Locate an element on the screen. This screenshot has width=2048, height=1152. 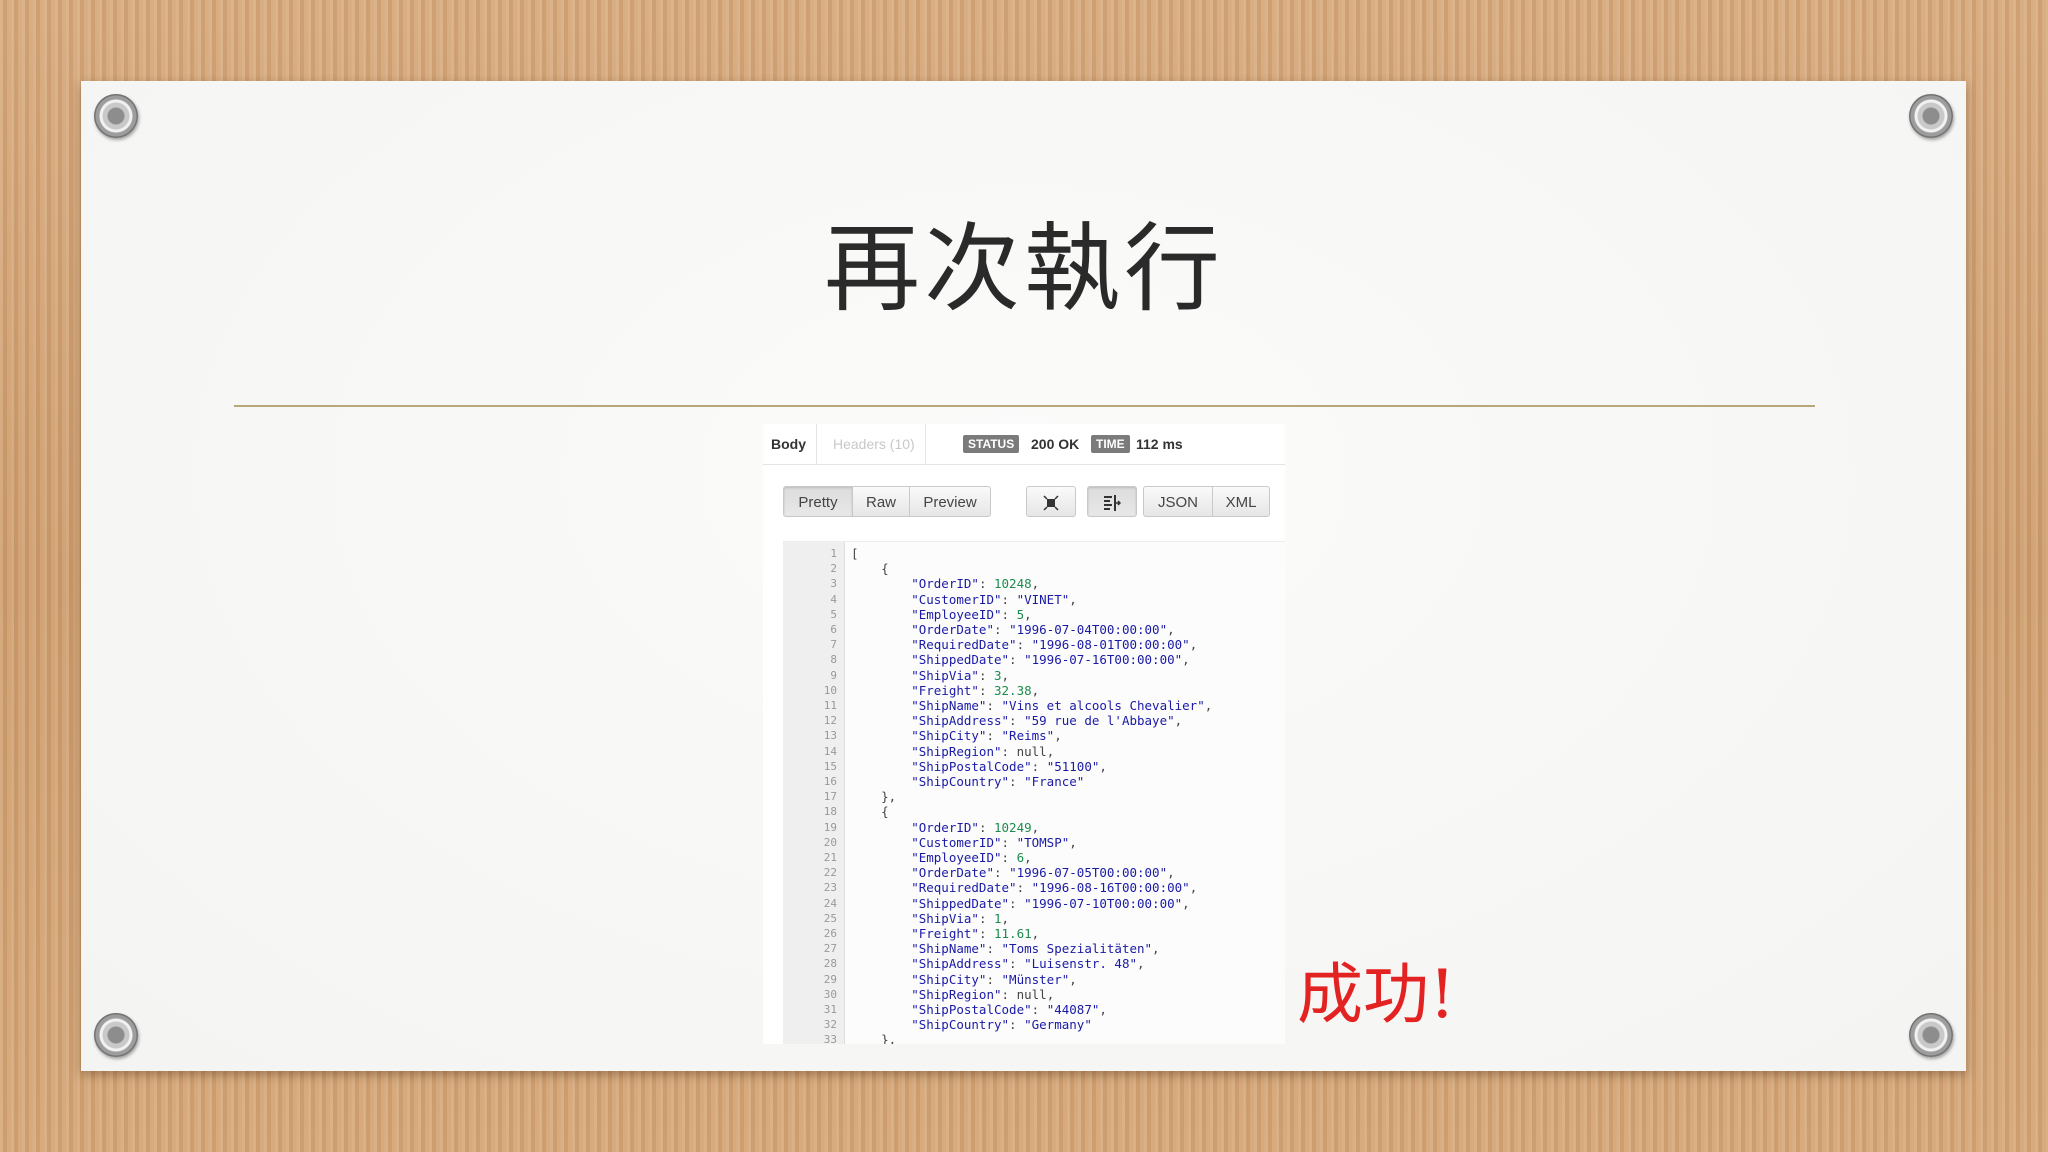
json-key: "CustomerID" is located at coordinates (926, 842).